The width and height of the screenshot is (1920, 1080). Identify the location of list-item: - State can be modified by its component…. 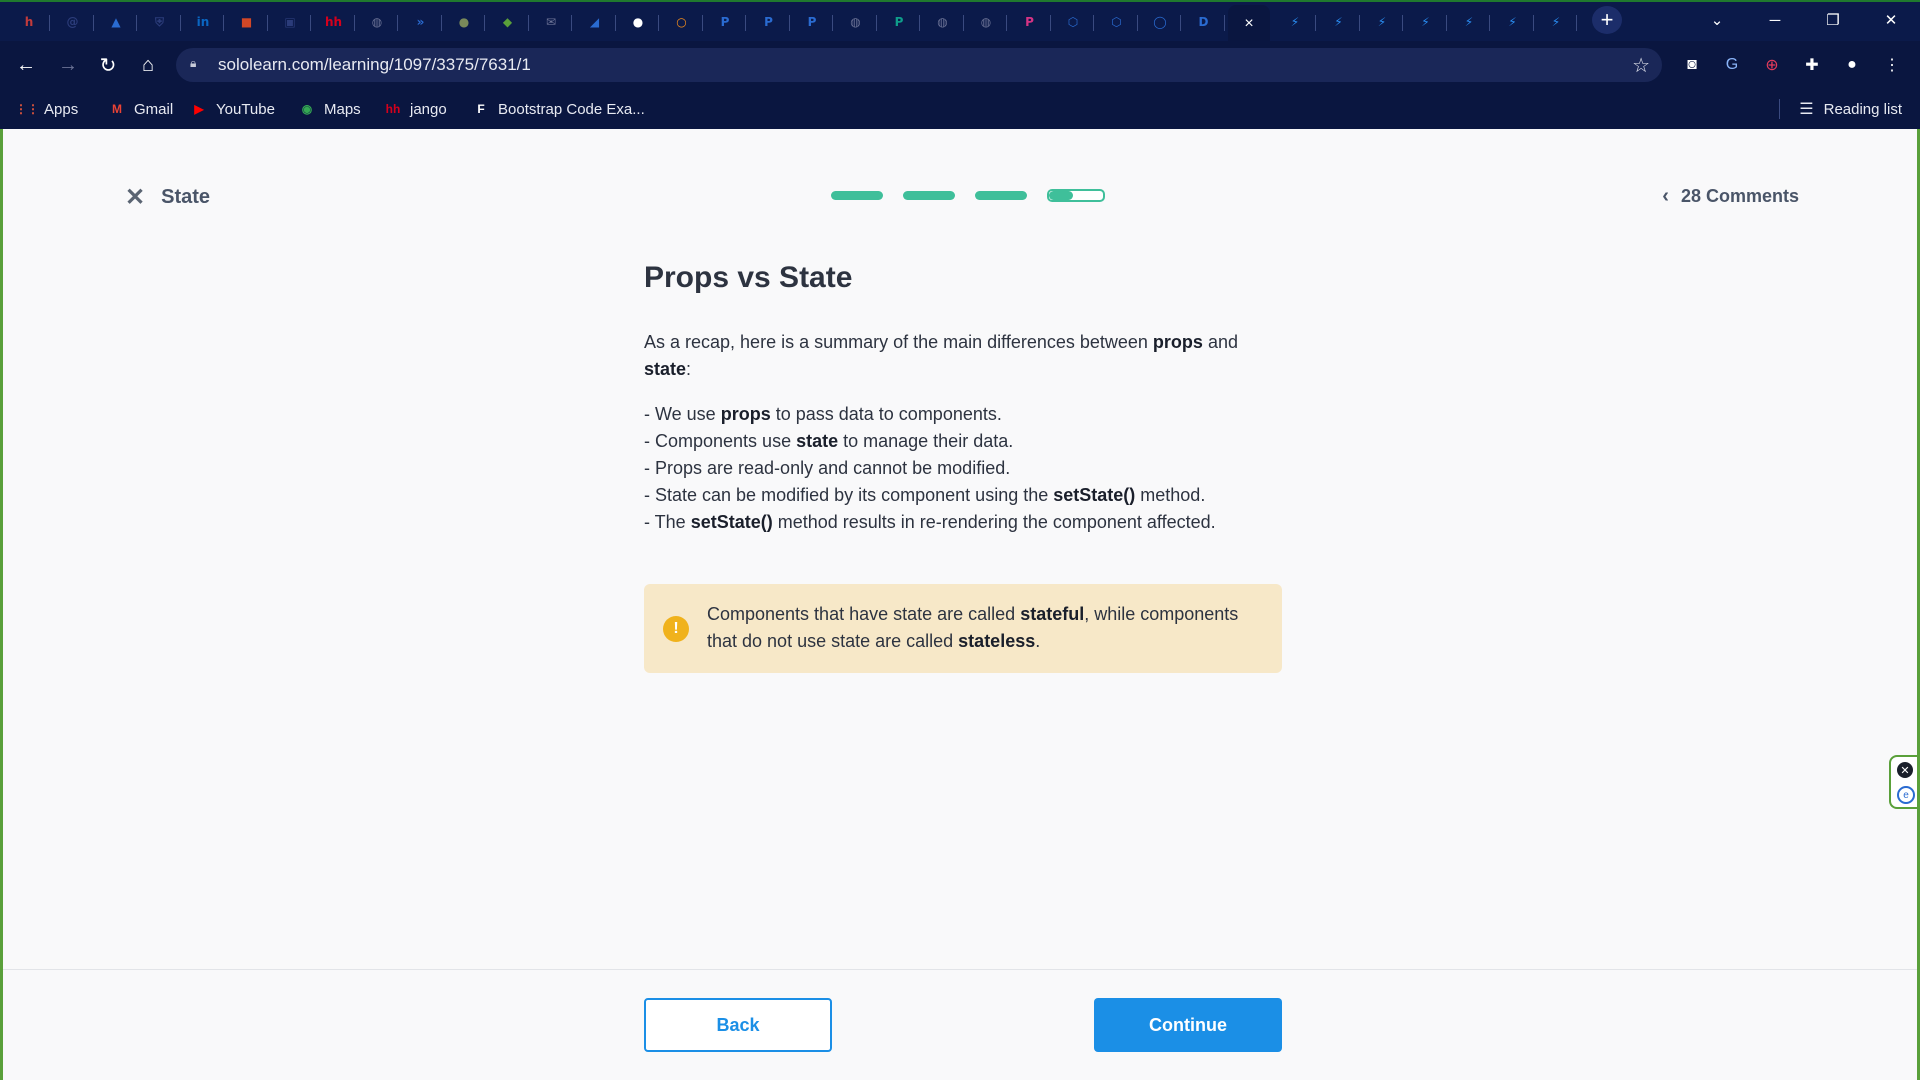
(925, 495).